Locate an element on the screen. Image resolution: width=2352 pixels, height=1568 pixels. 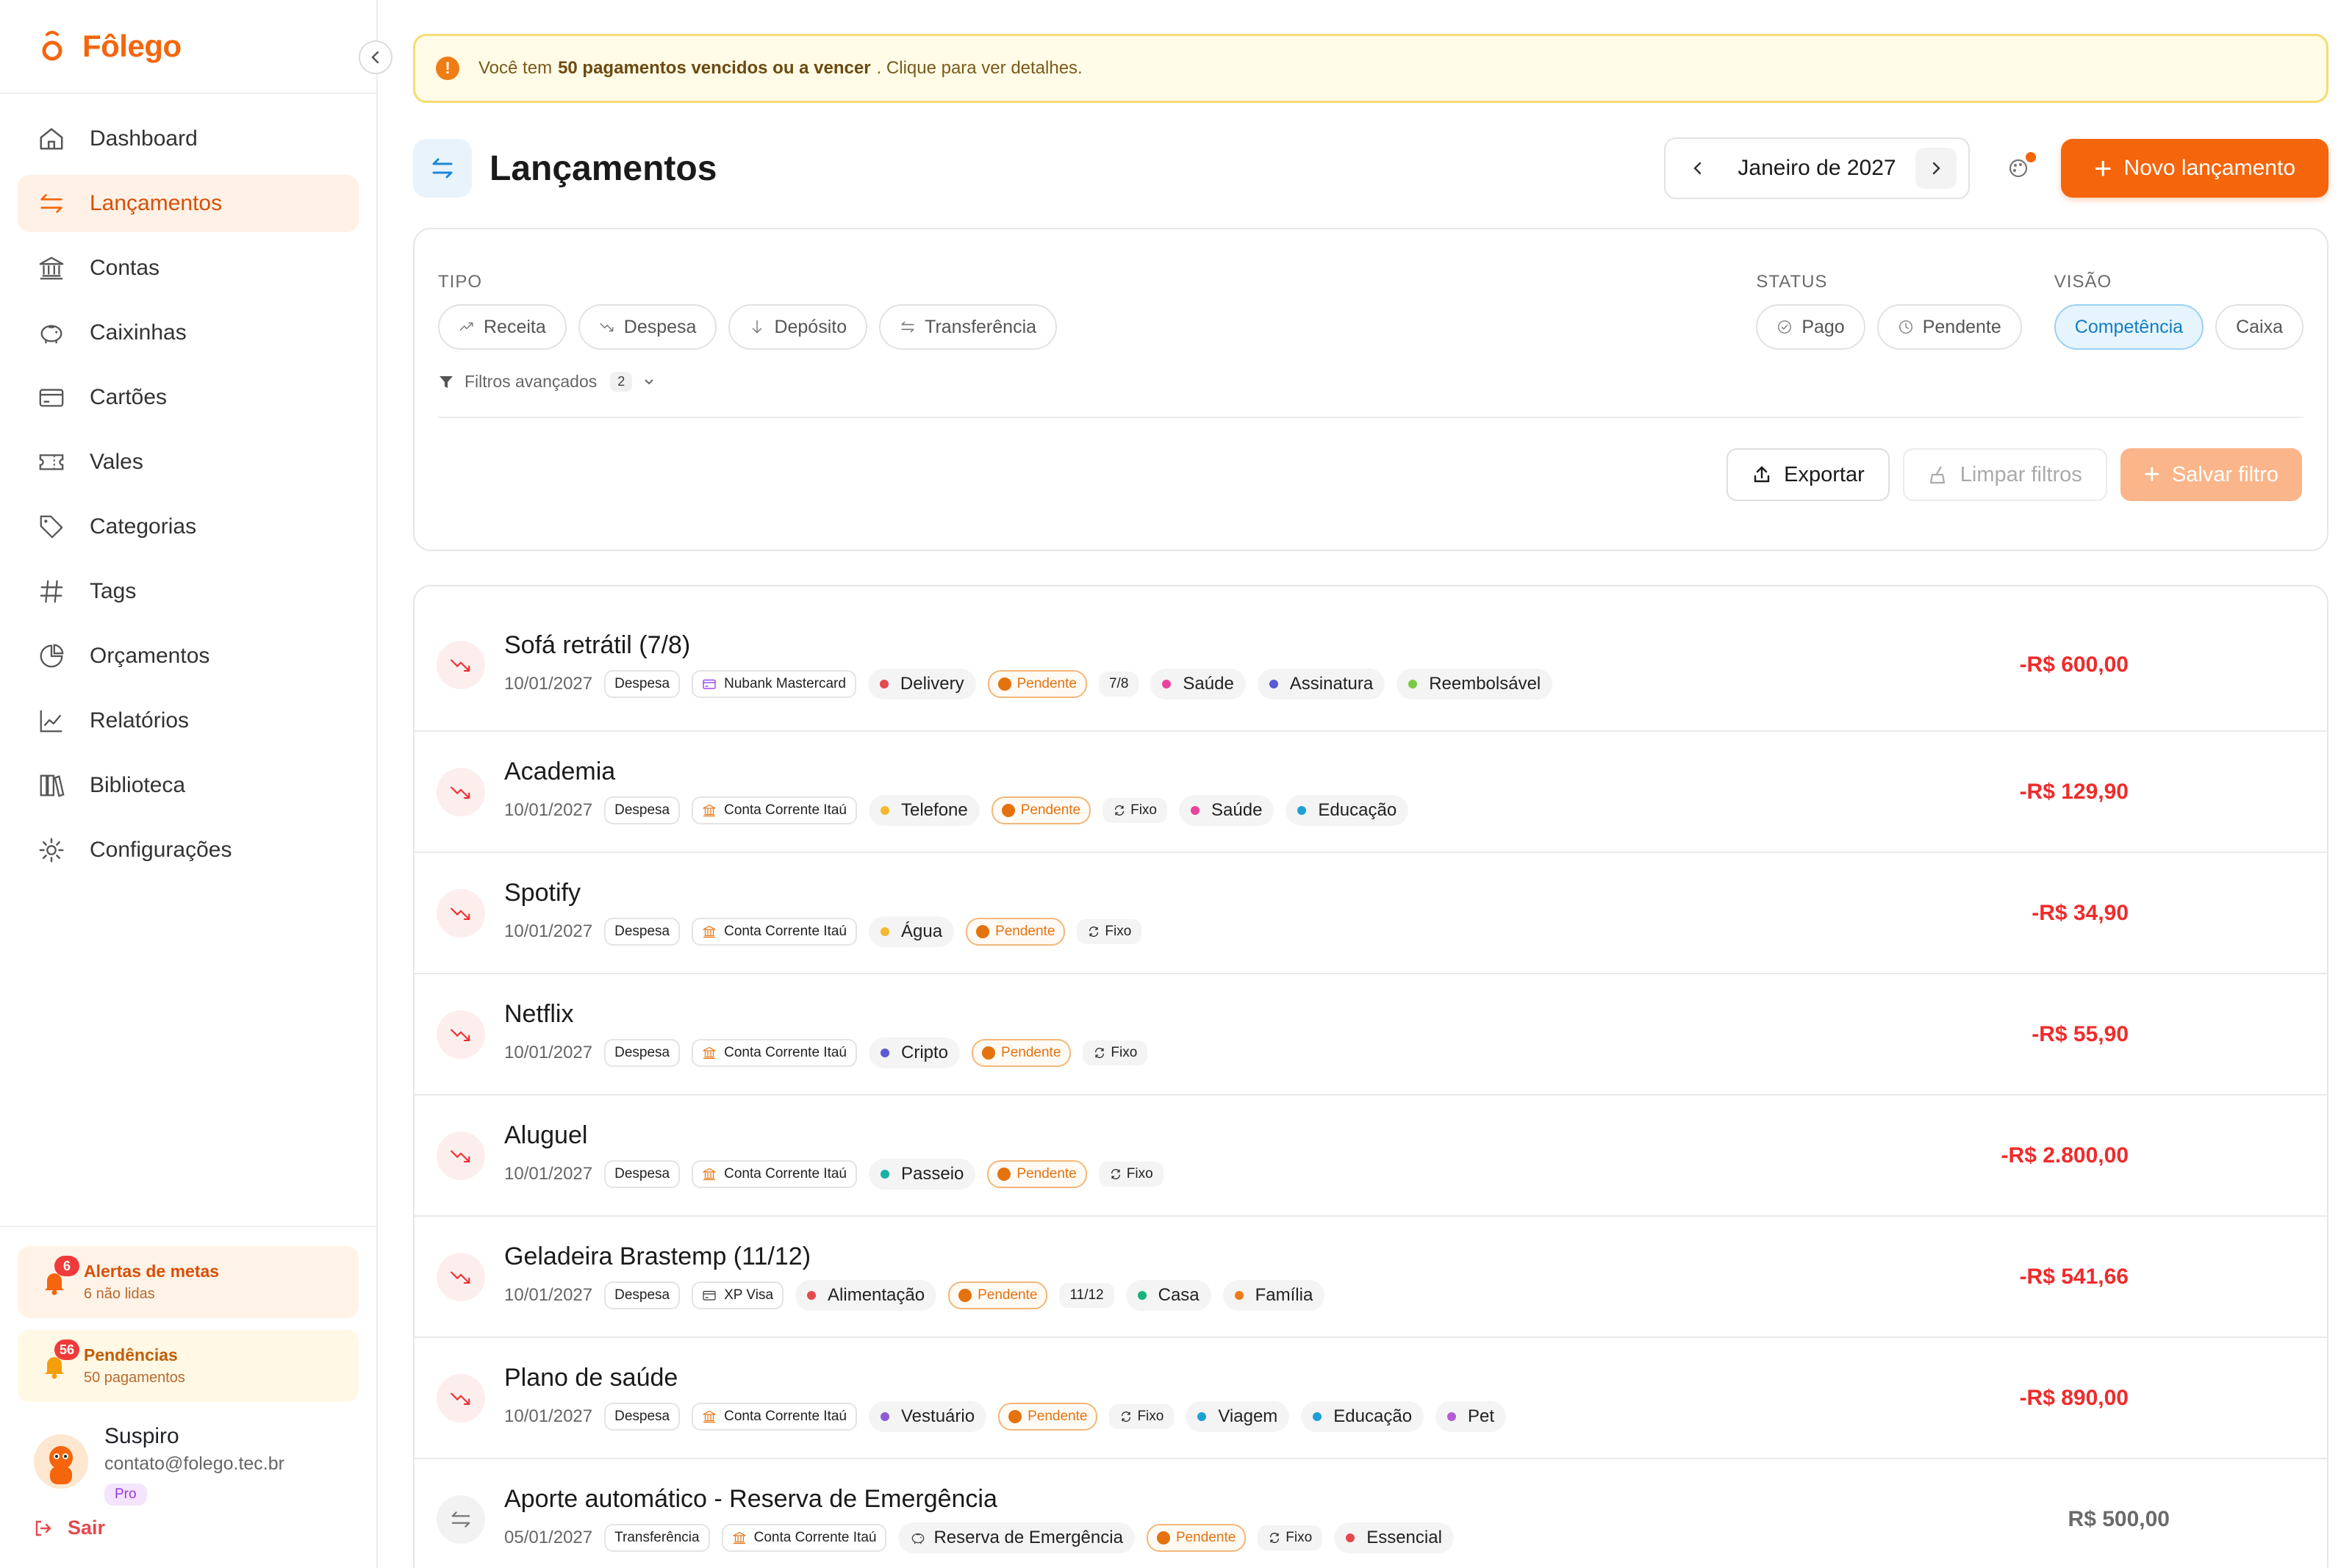
filters-divider is located at coordinates (1370, 418).